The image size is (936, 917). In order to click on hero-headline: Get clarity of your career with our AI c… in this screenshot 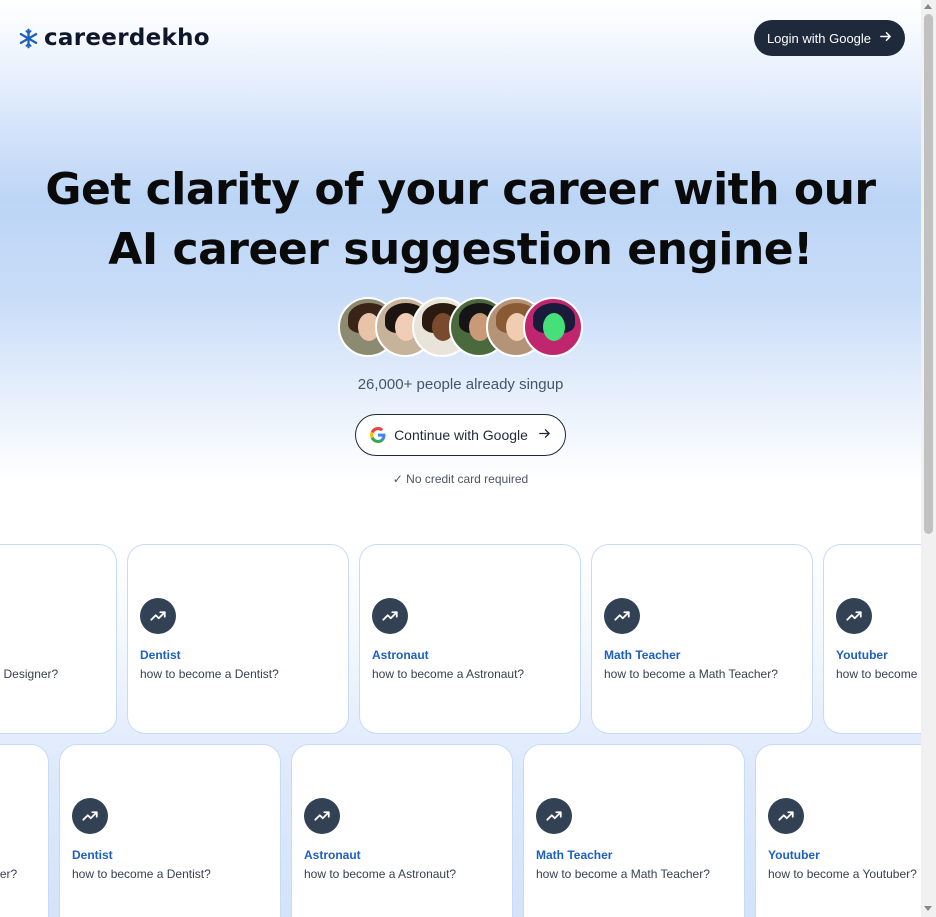, I will do `click(460, 220)`.